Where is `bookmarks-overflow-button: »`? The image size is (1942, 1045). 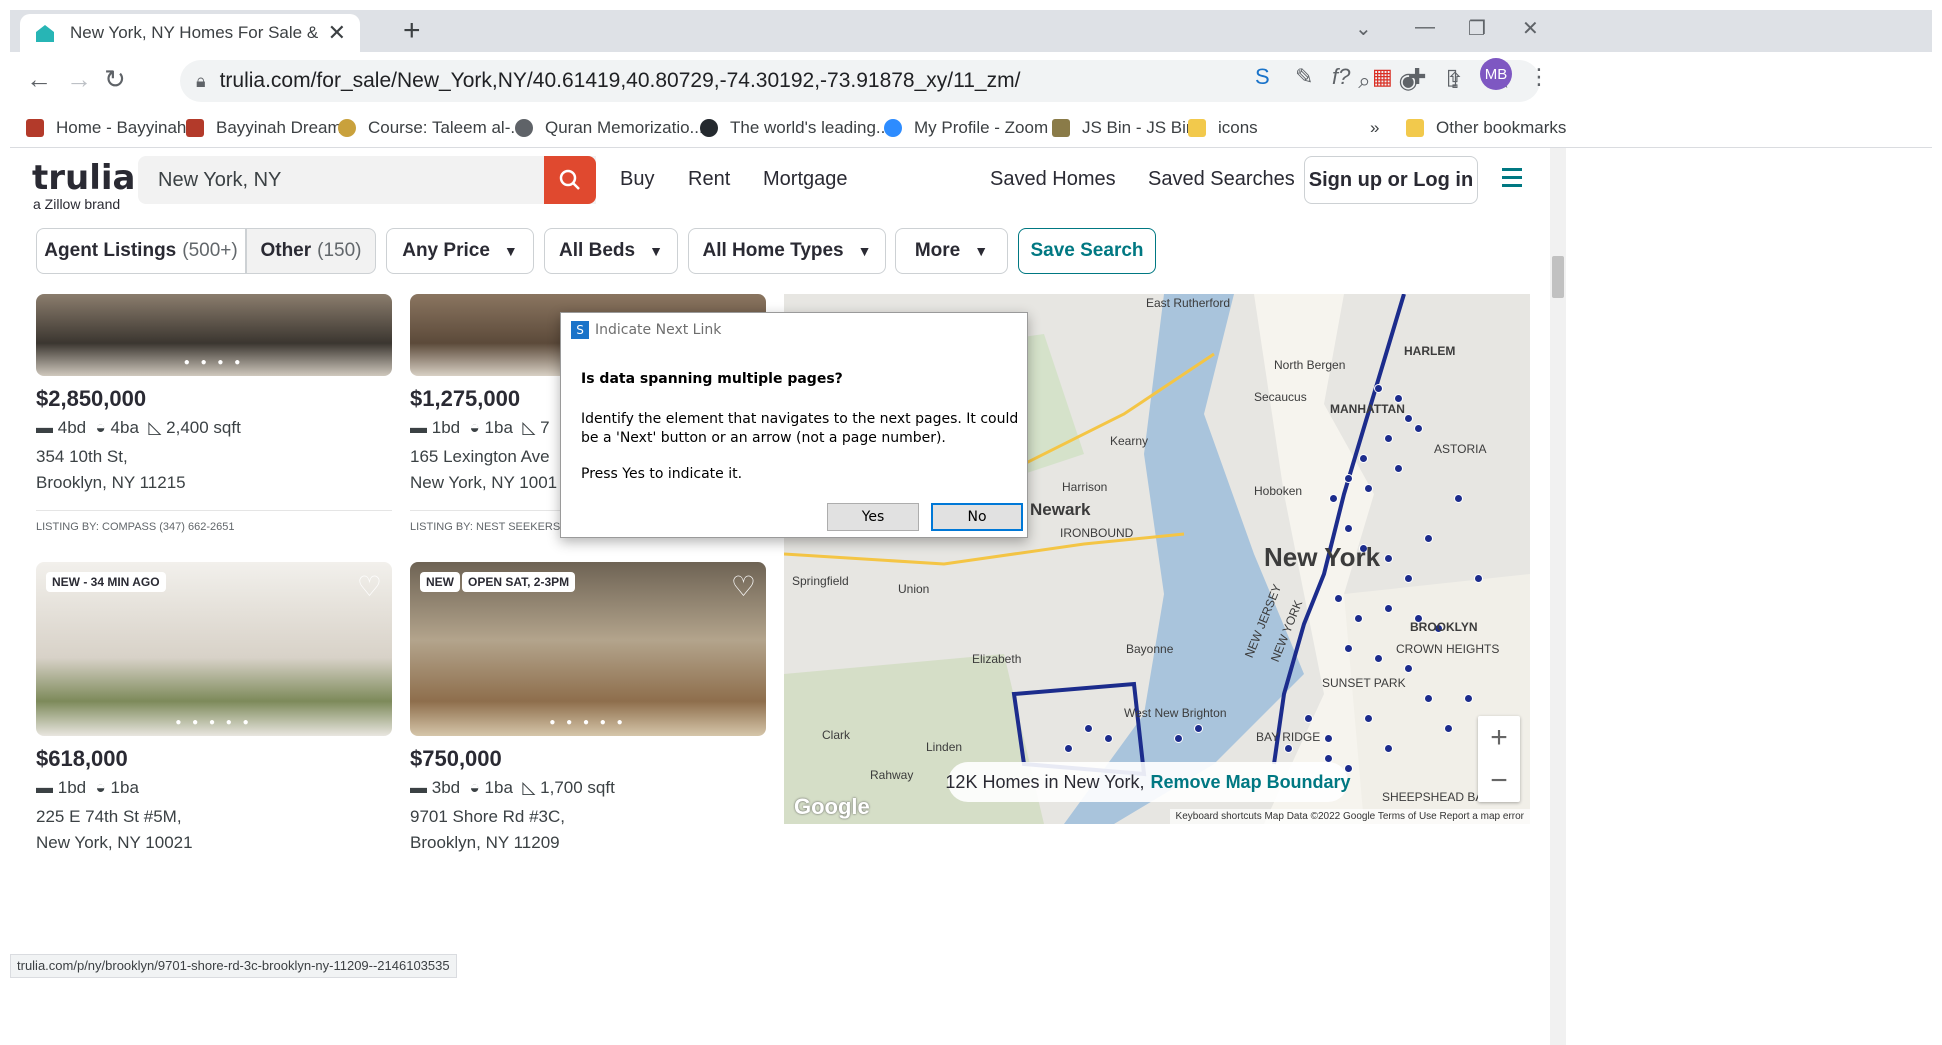 bookmarks-overflow-button: » is located at coordinates (1374, 128).